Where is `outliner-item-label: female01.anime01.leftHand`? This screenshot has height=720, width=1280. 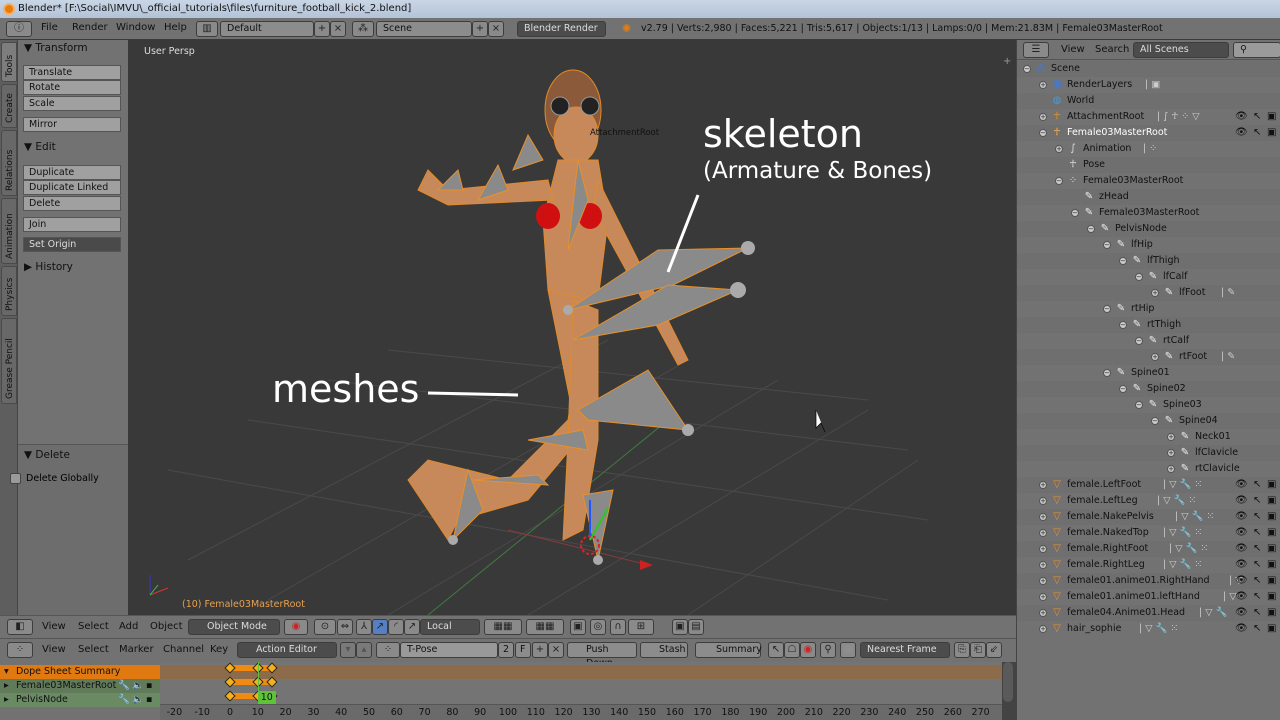 outliner-item-label: female01.anime01.leftHand is located at coordinates (1133, 597).